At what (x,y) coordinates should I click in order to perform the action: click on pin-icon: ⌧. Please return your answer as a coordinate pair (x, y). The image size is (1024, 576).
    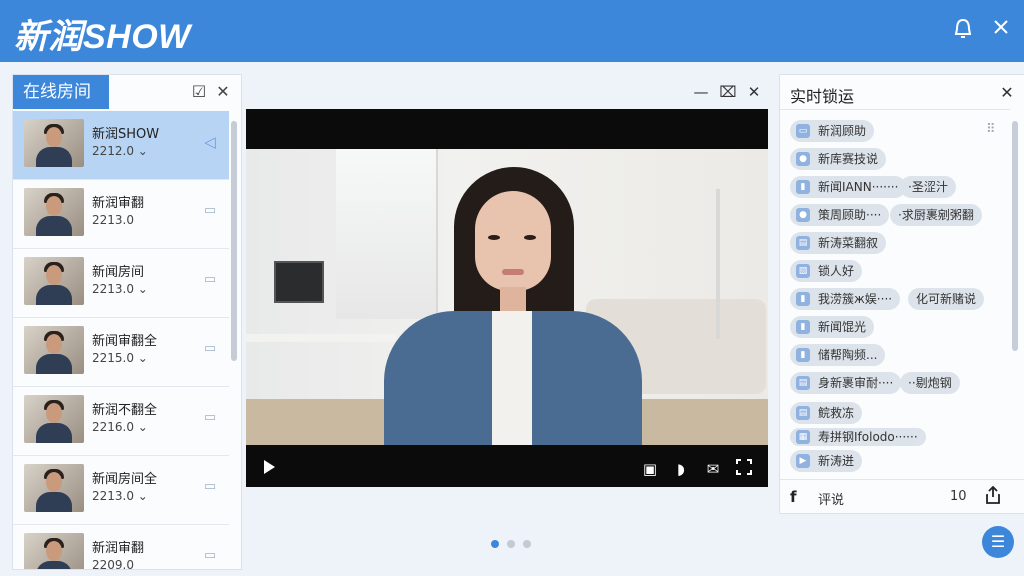
    Looking at the image, I should click on (728, 92).